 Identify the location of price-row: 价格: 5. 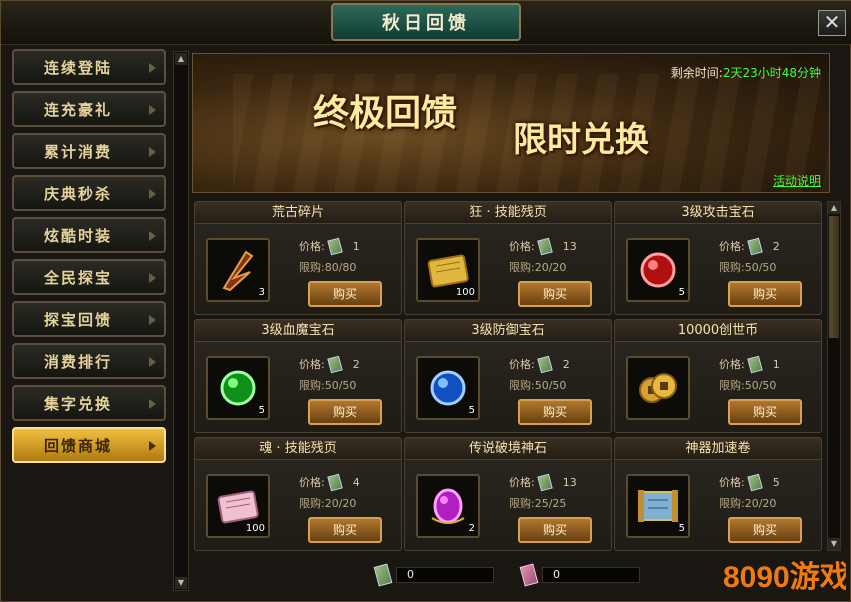
(749, 482).